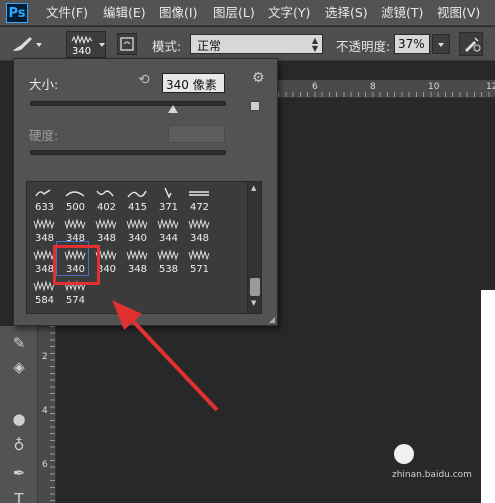  What do you see at coordinates (404, 454) in the screenshot?
I see `watermark-logo-icon` at bounding box center [404, 454].